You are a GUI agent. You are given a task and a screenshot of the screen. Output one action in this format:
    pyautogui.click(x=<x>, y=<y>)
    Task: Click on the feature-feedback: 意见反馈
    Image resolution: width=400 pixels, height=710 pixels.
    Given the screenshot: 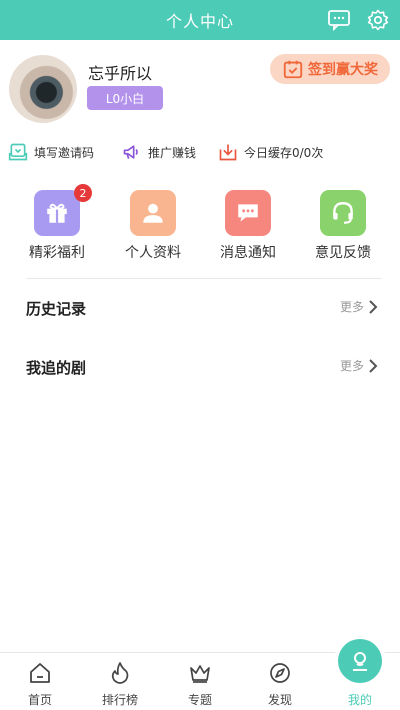 What is the action you would take?
    pyautogui.click(x=343, y=230)
    